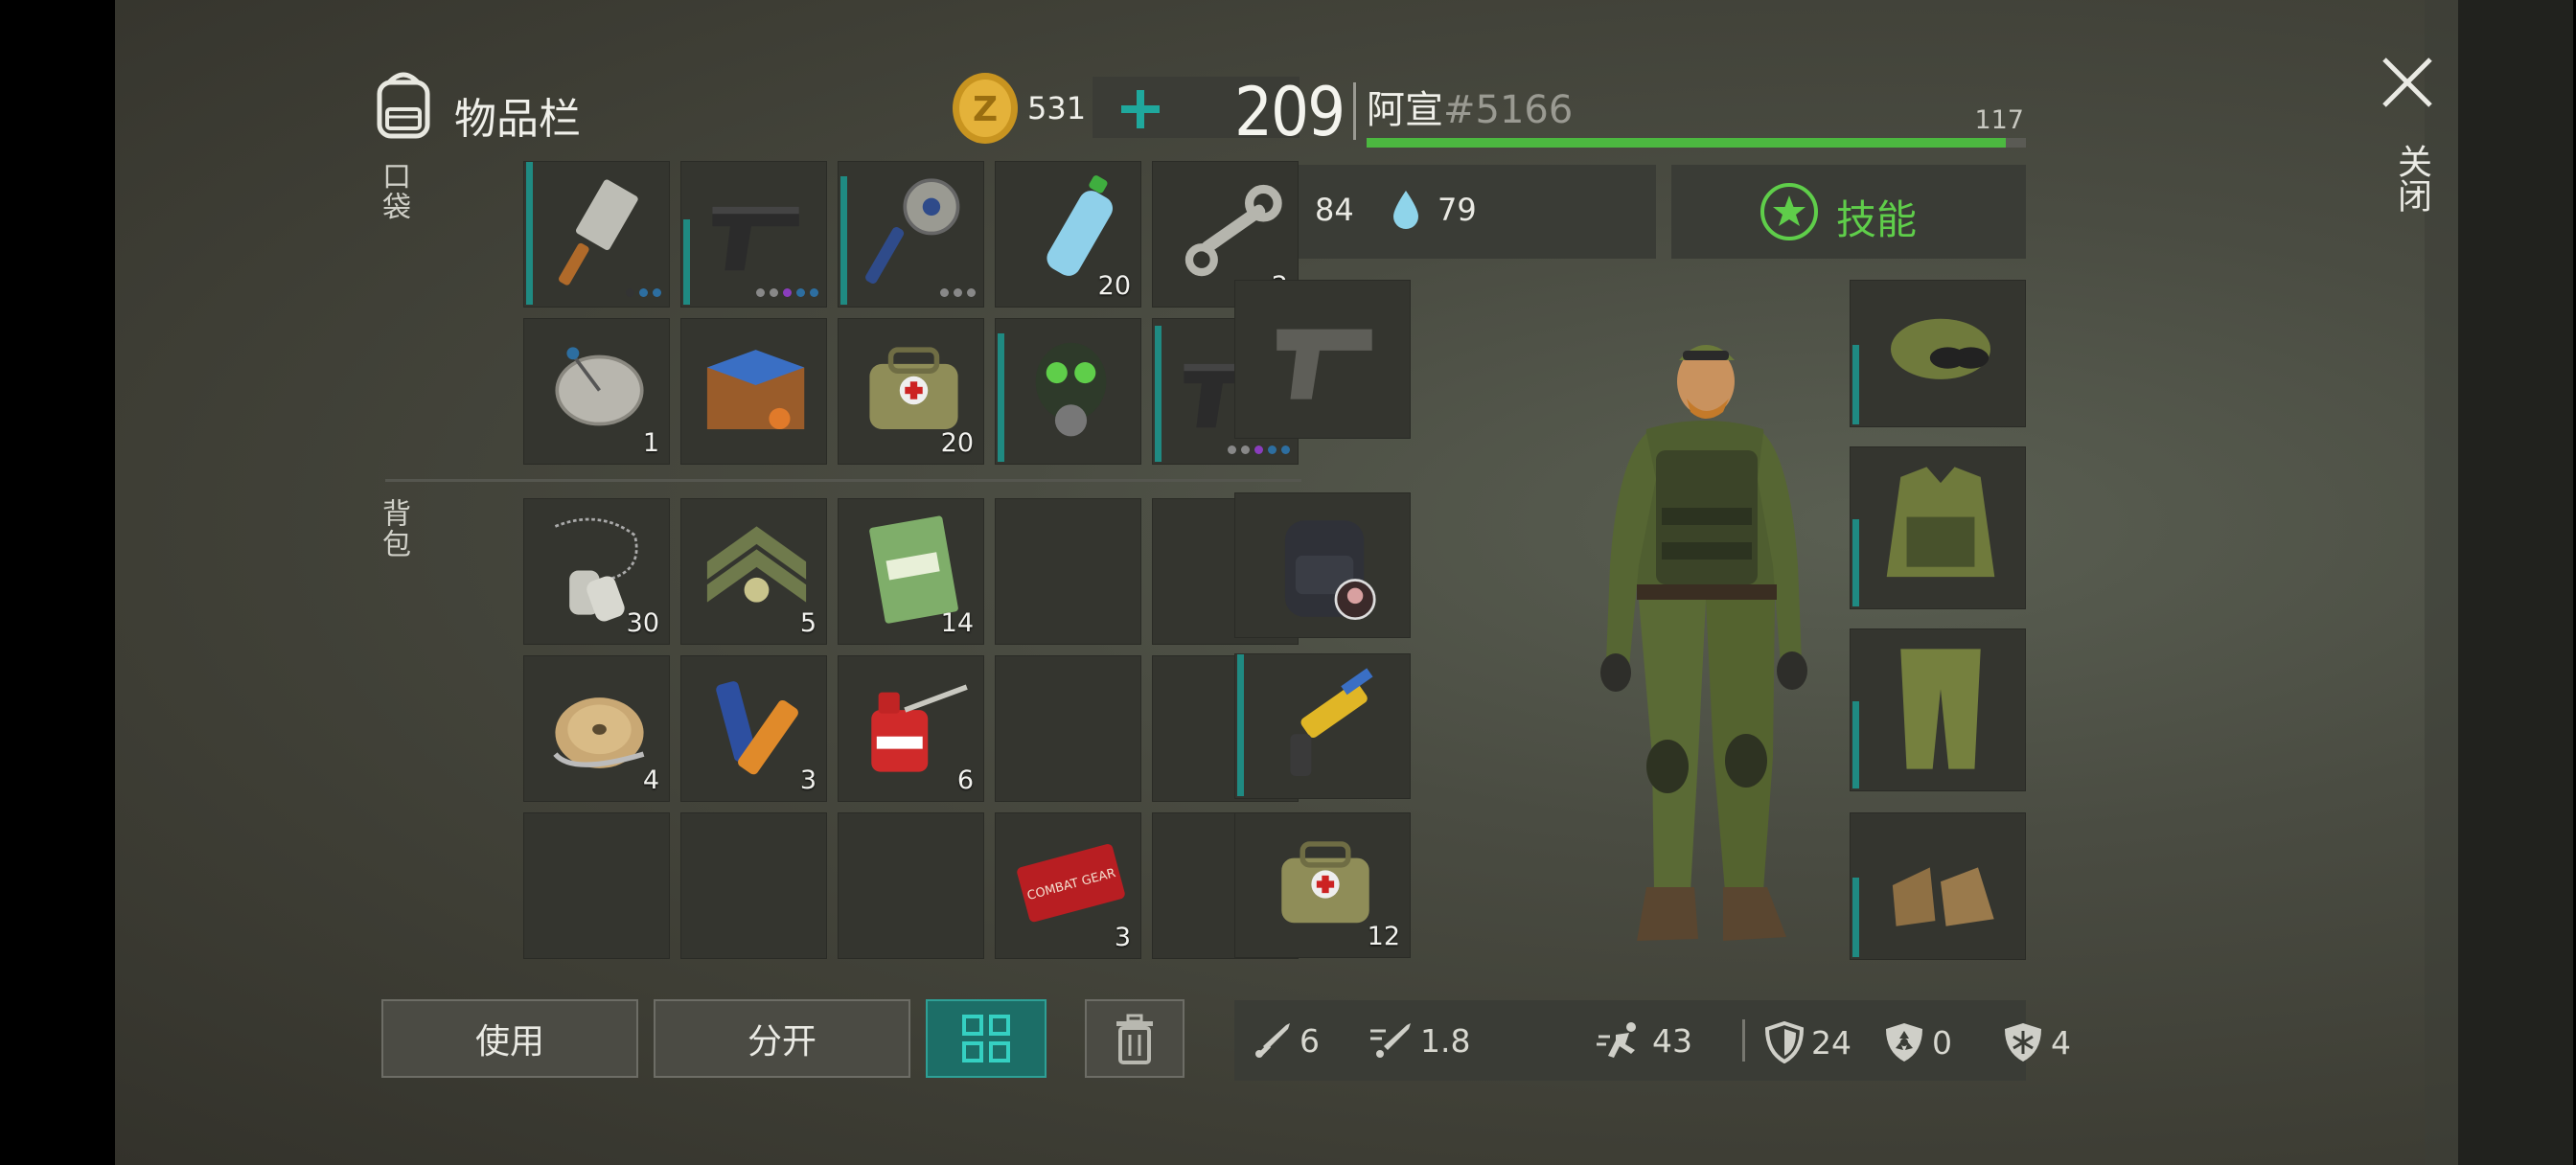  I want to click on thirst-value: 79, so click(1457, 210).